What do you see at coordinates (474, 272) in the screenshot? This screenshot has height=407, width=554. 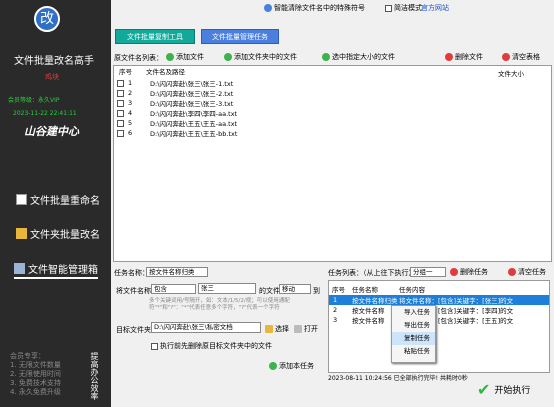 I see `delete-task-label: 删除任务` at bounding box center [474, 272].